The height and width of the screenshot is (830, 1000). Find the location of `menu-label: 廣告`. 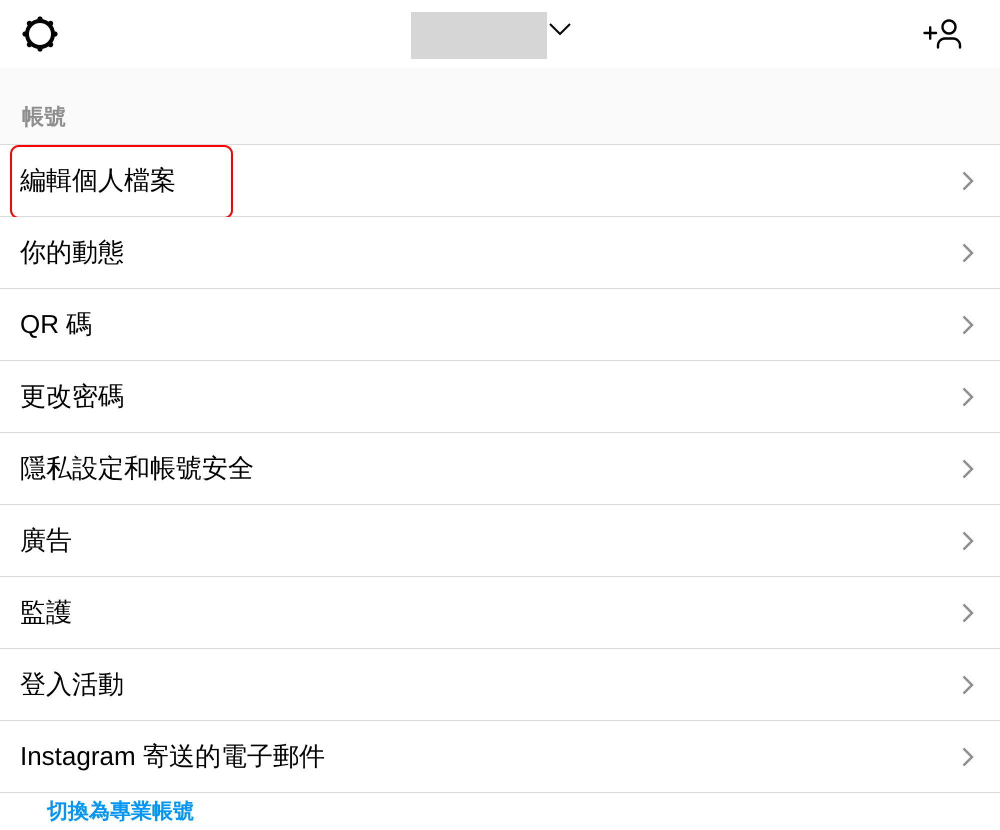

menu-label: 廣告 is located at coordinates (46, 540).